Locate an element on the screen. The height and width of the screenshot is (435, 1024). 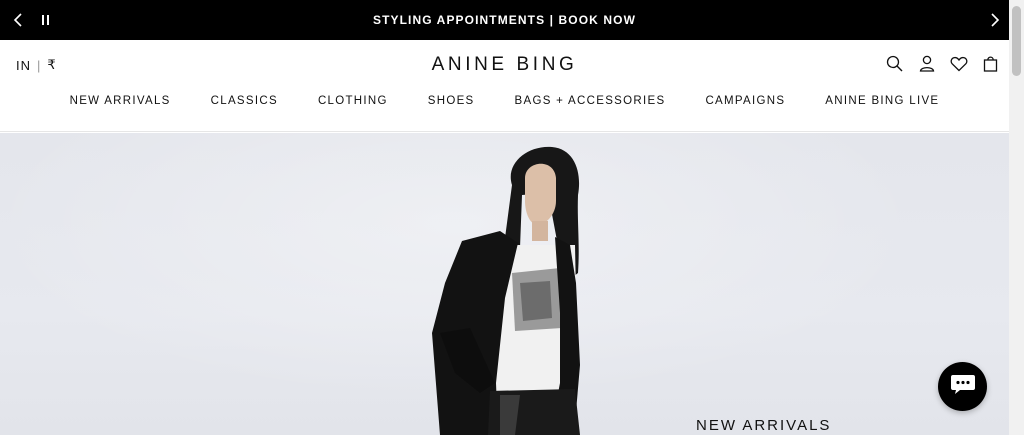
nav-item-clothing: CLOTHING is located at coordinates (353, 101).